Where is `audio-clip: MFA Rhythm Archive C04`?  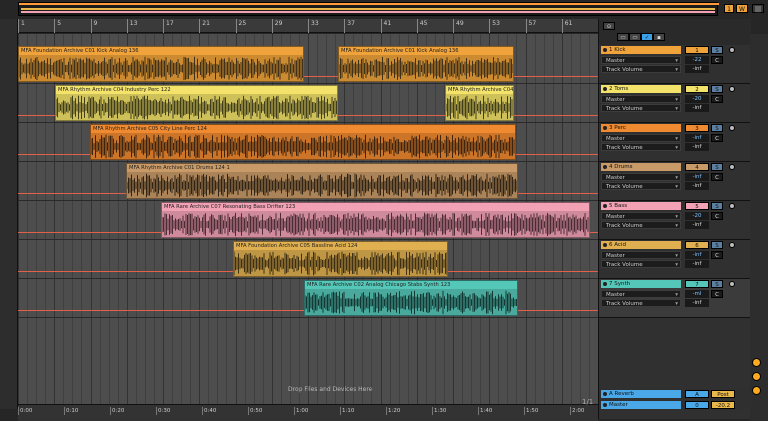
audio-clip: MFA Rhythm Archive C04 is located at coordinates (479, 103).